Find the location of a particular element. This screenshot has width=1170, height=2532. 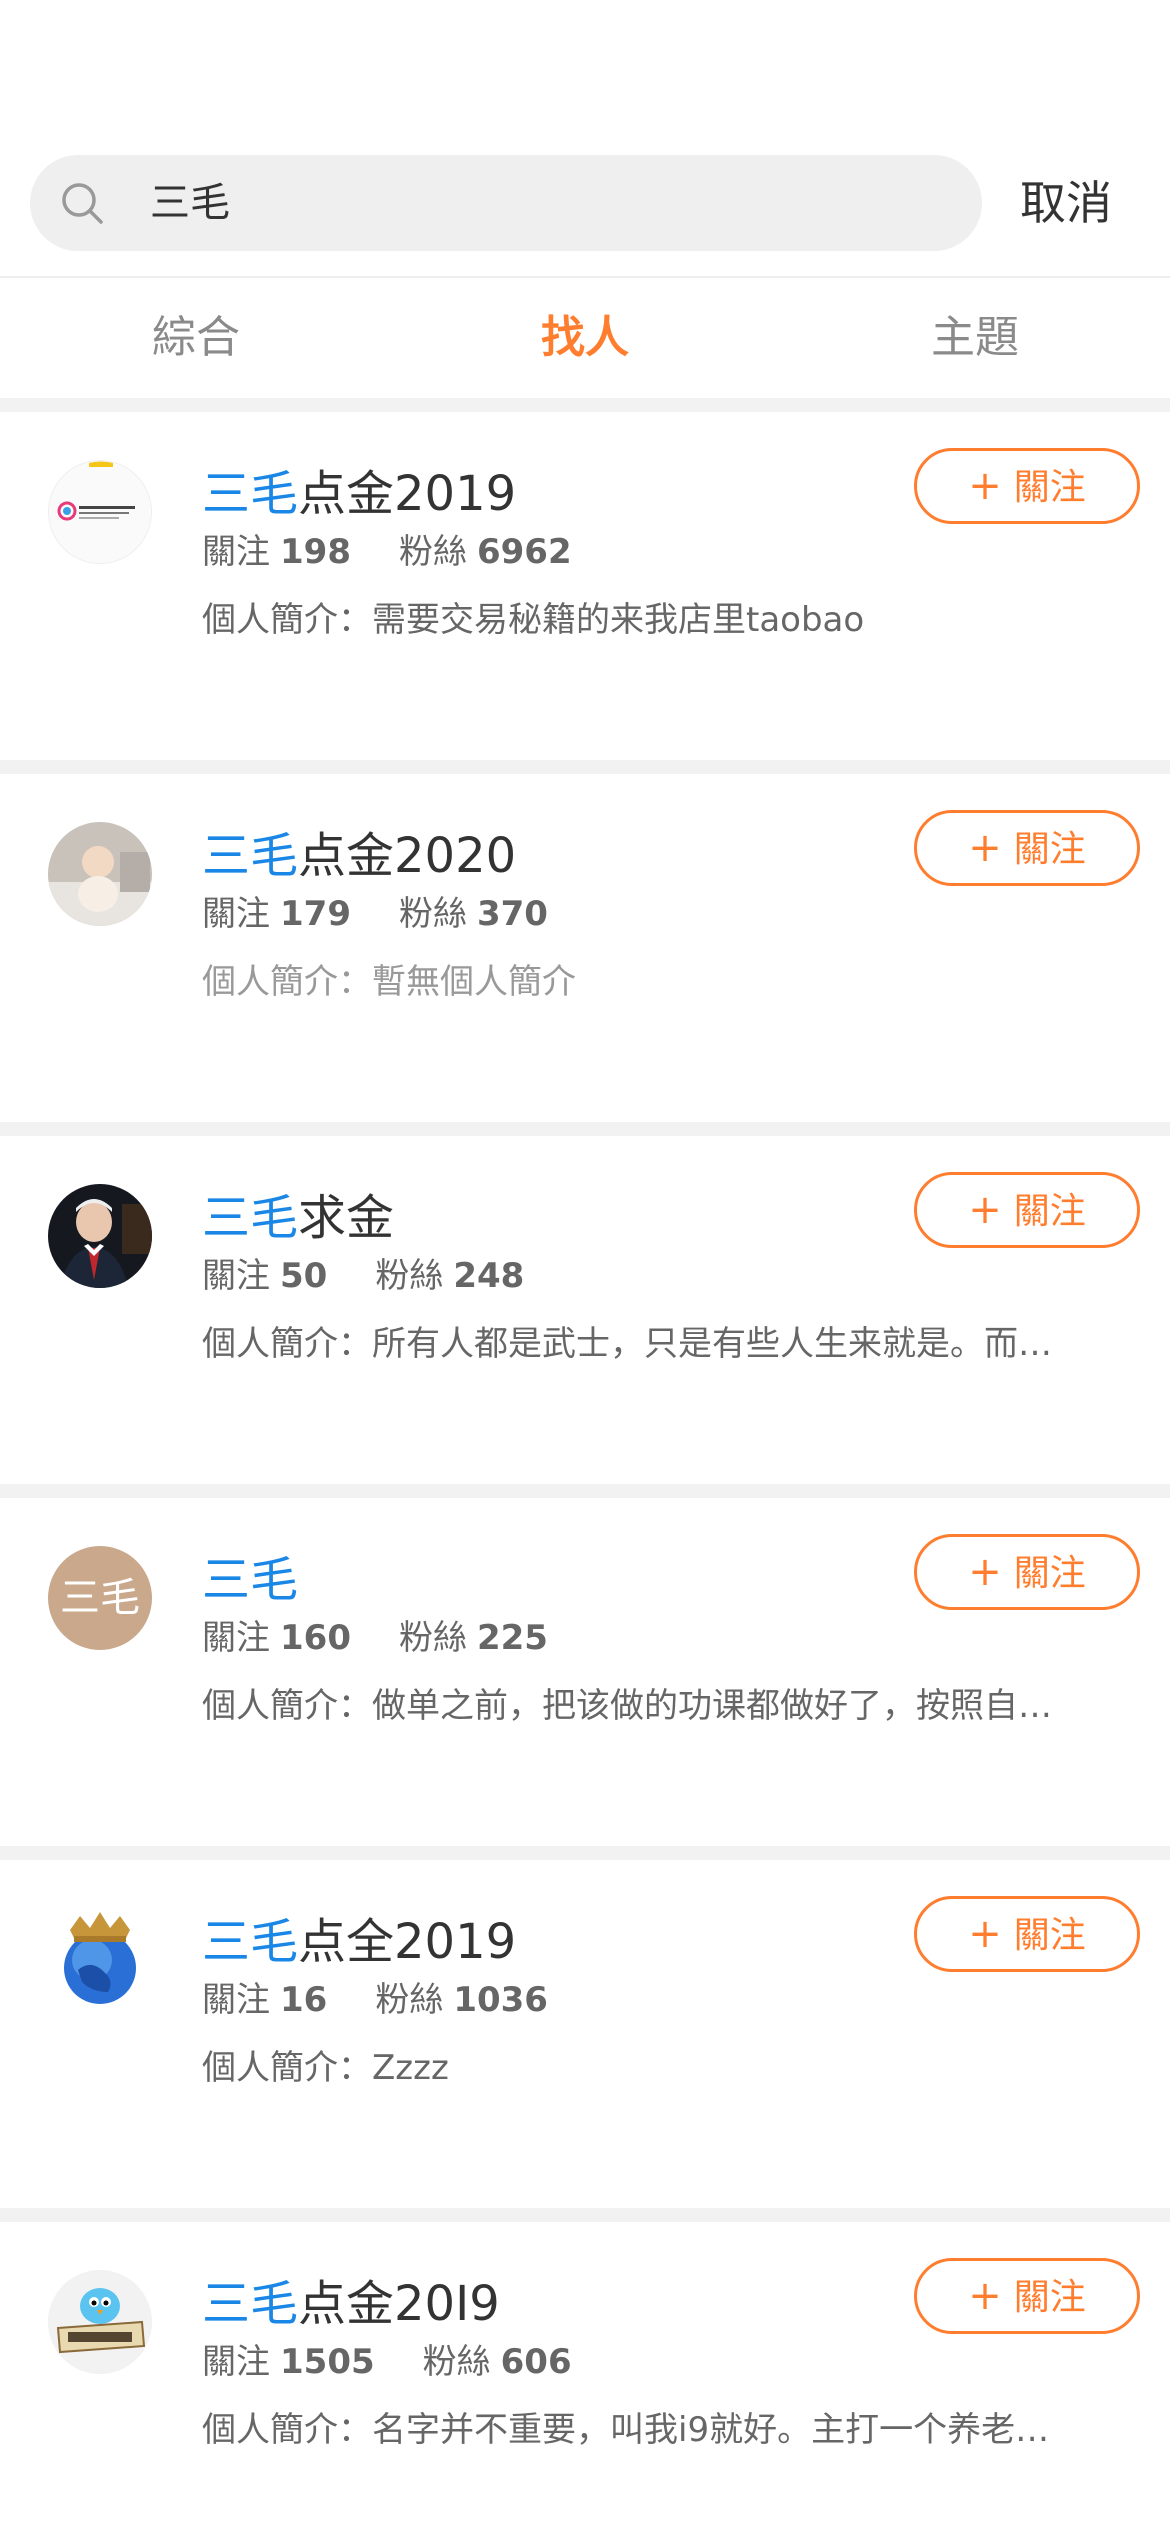

avatar-text: 三毛 is located at coordinates (100, 1598).